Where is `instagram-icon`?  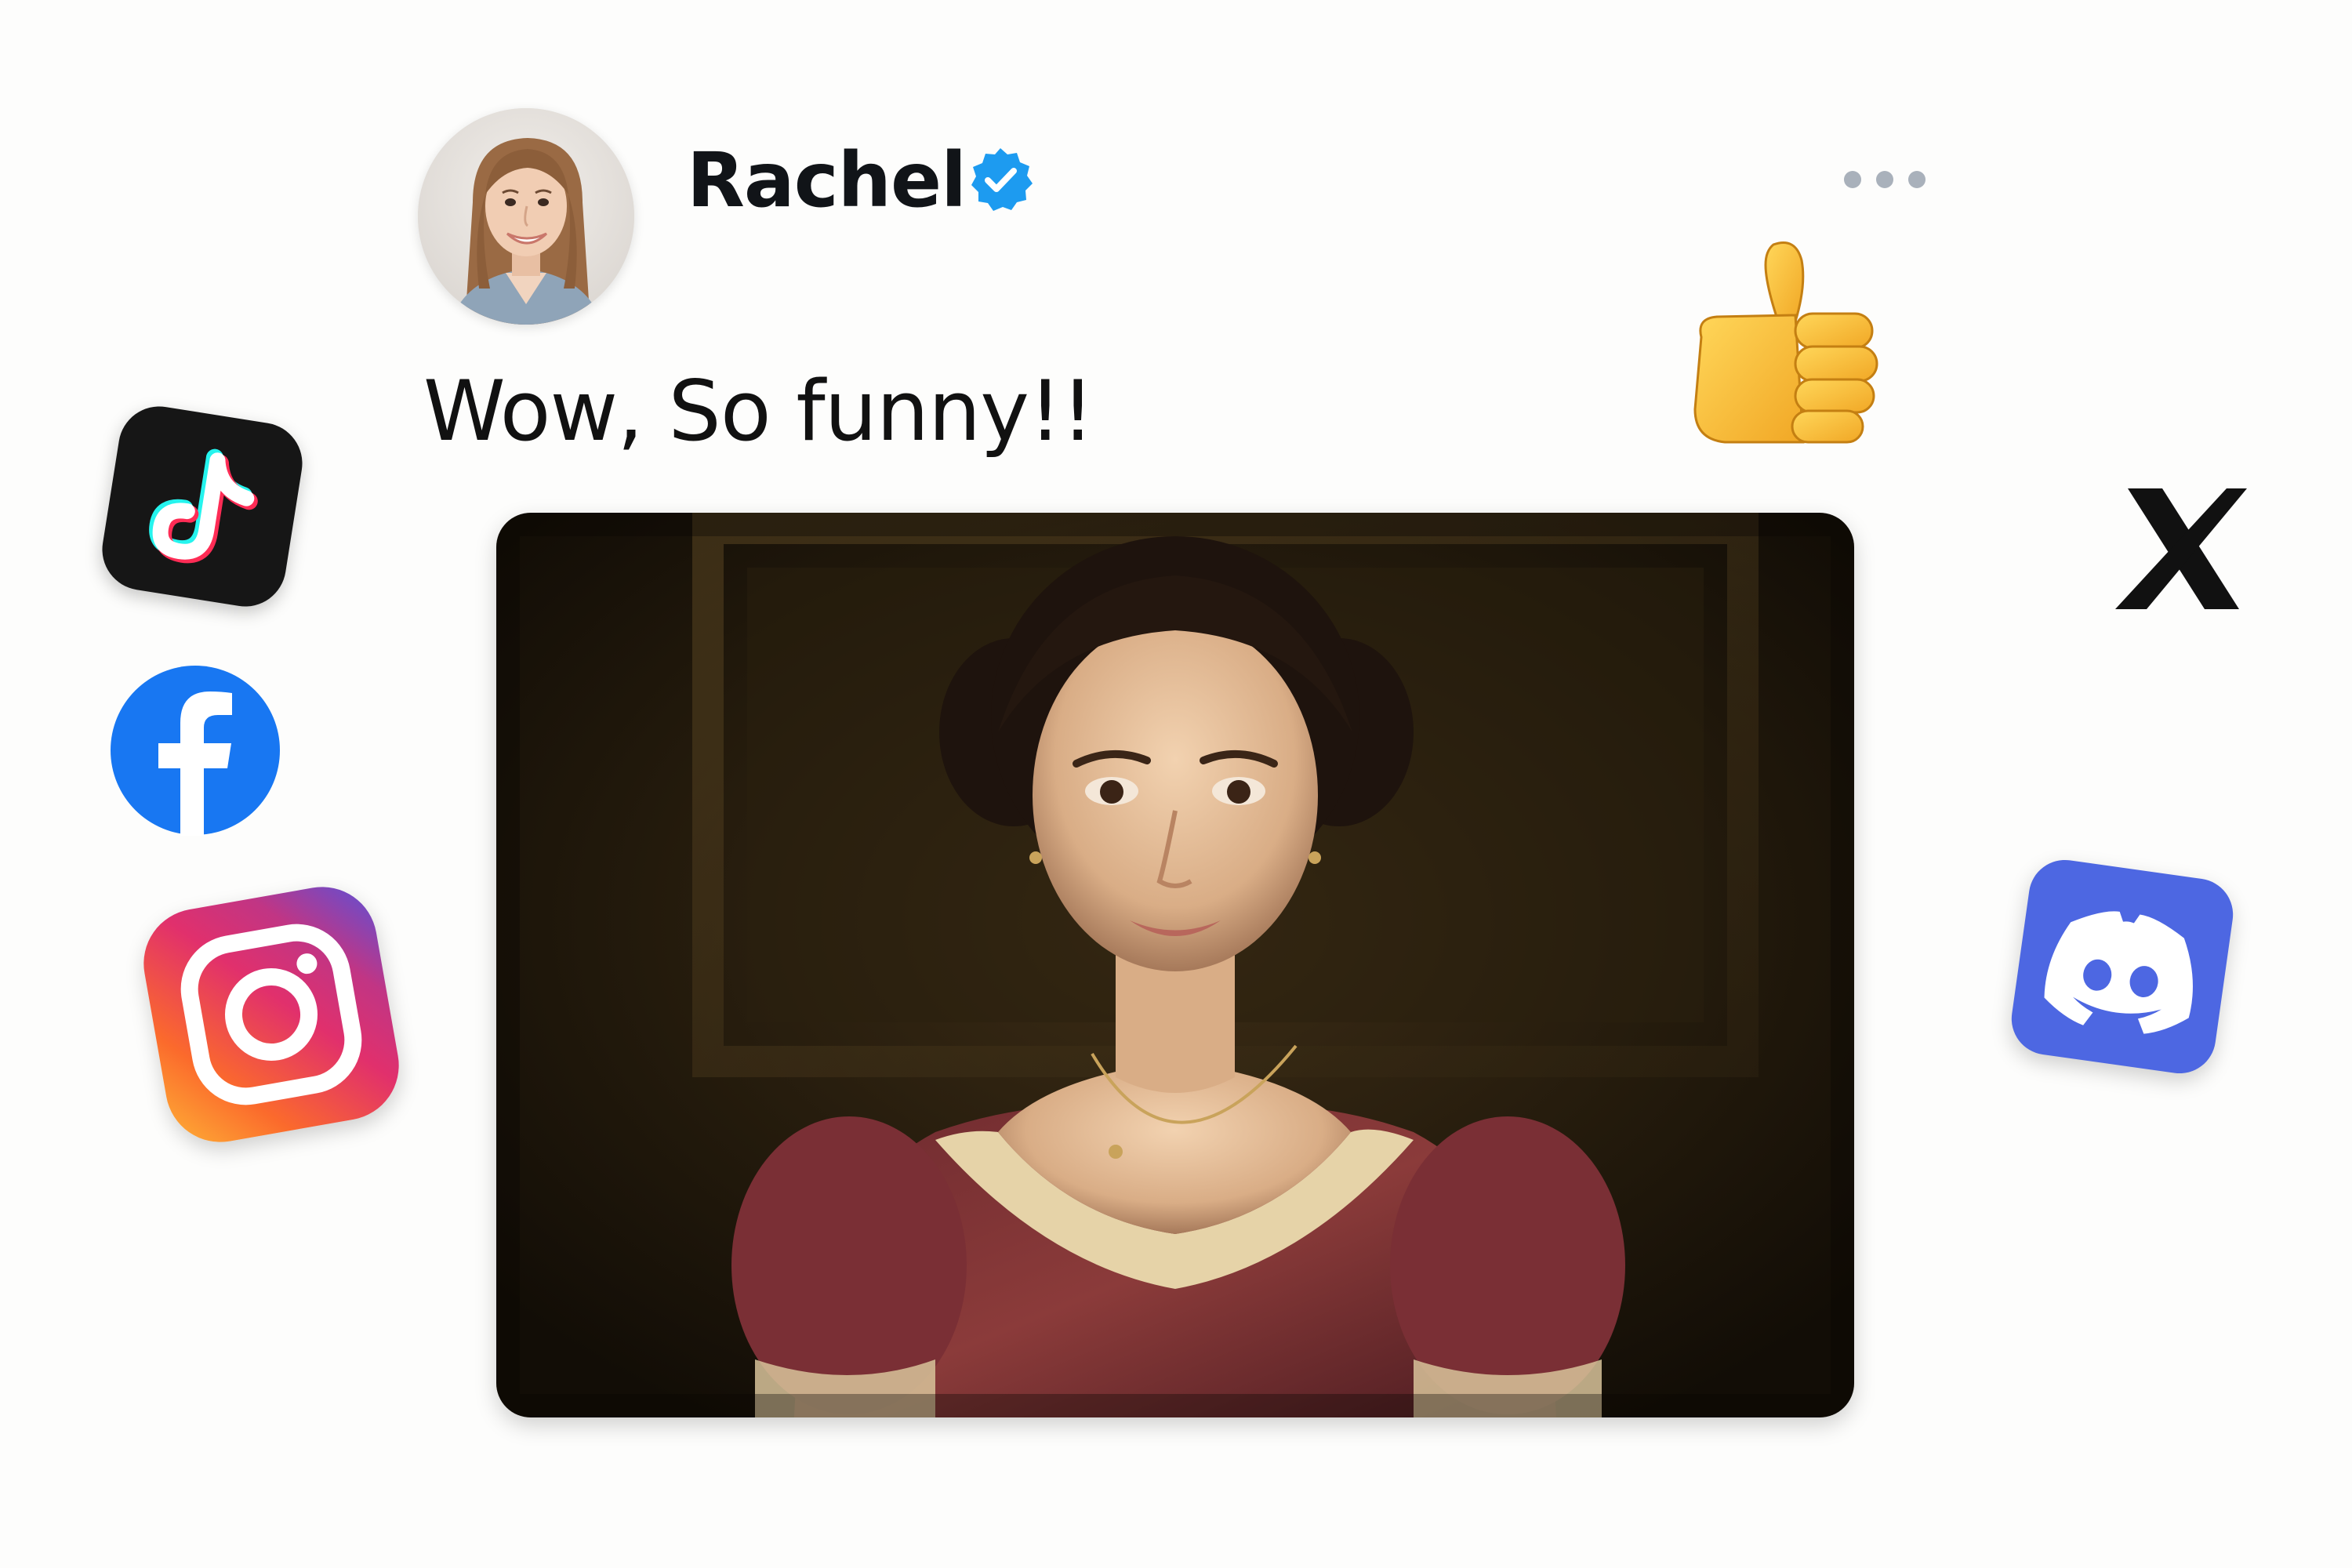 instagram-icon is located at coordinates (271, 1015).